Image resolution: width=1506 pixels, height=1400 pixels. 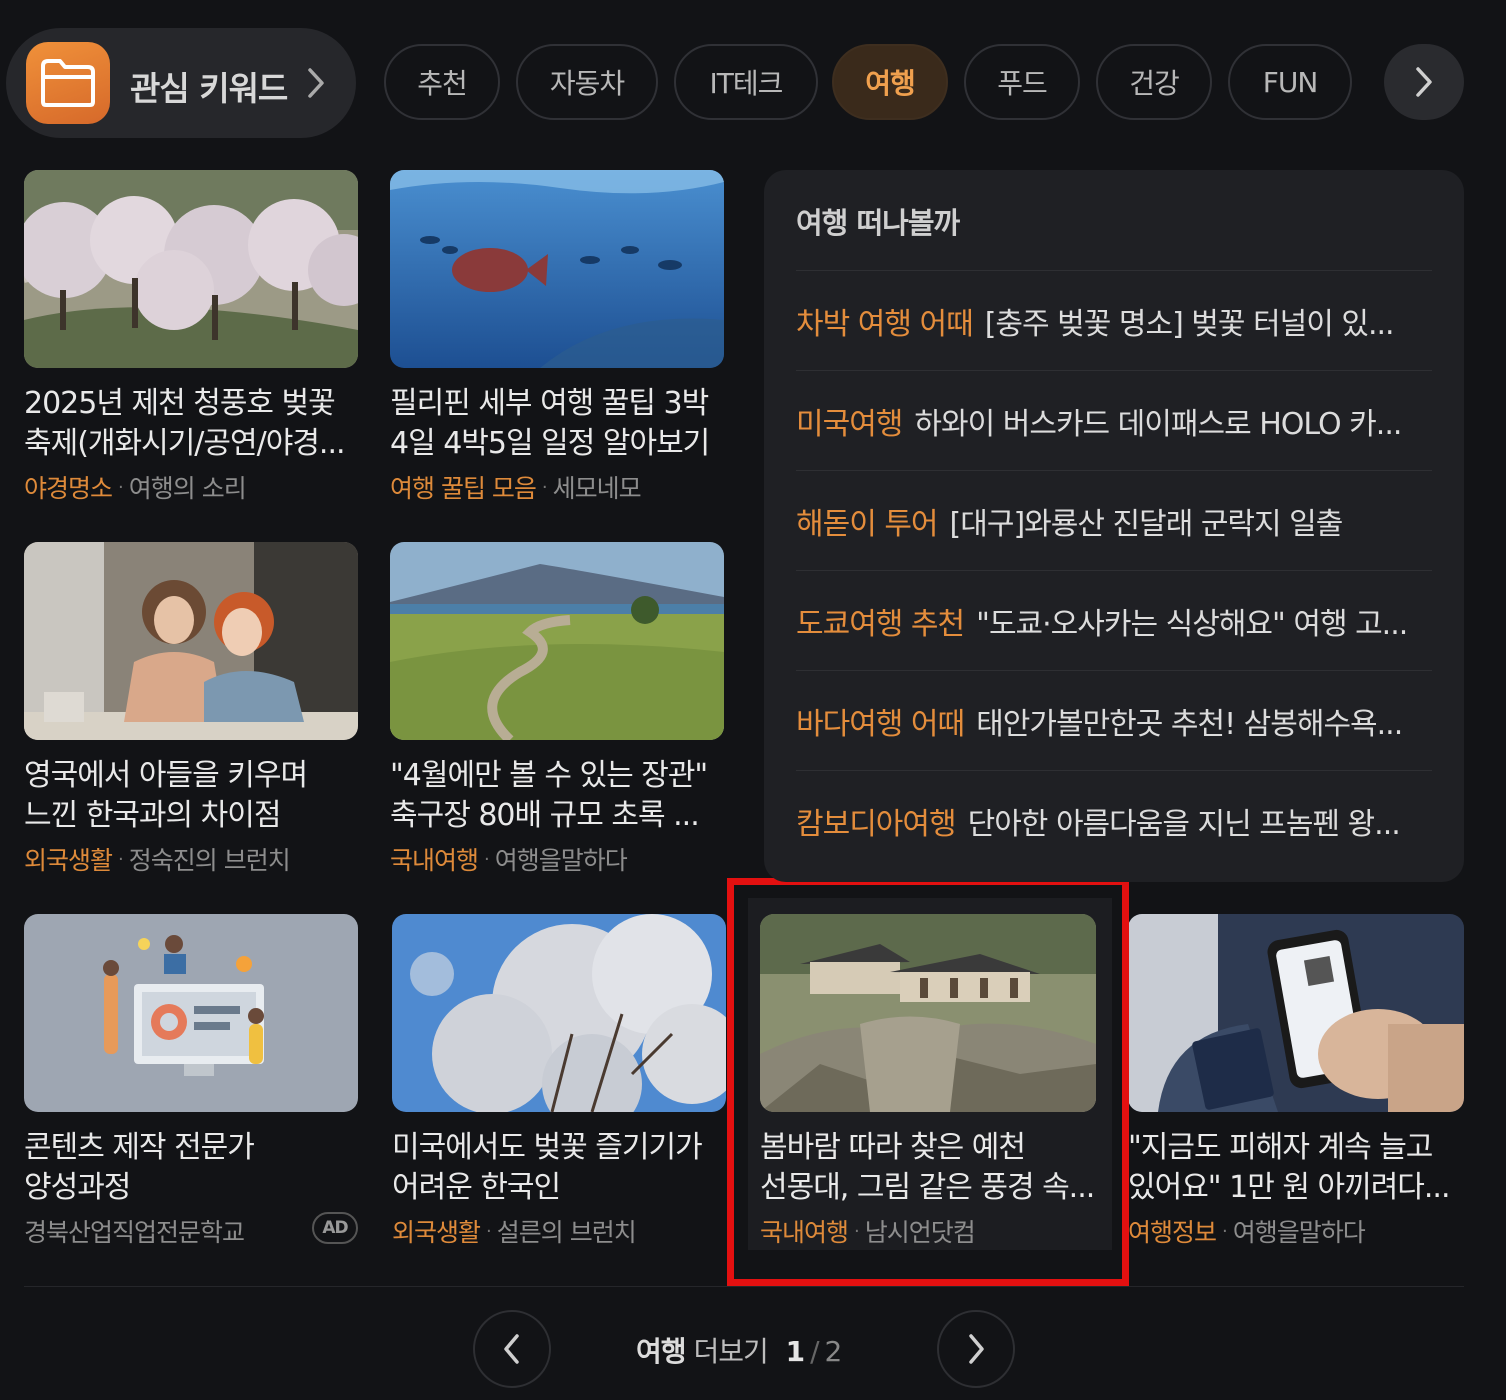 What do you see at coordinates (68, 488) in the screenshot?
I see `article-category: 야경명소` at bounding box center [68, 488].